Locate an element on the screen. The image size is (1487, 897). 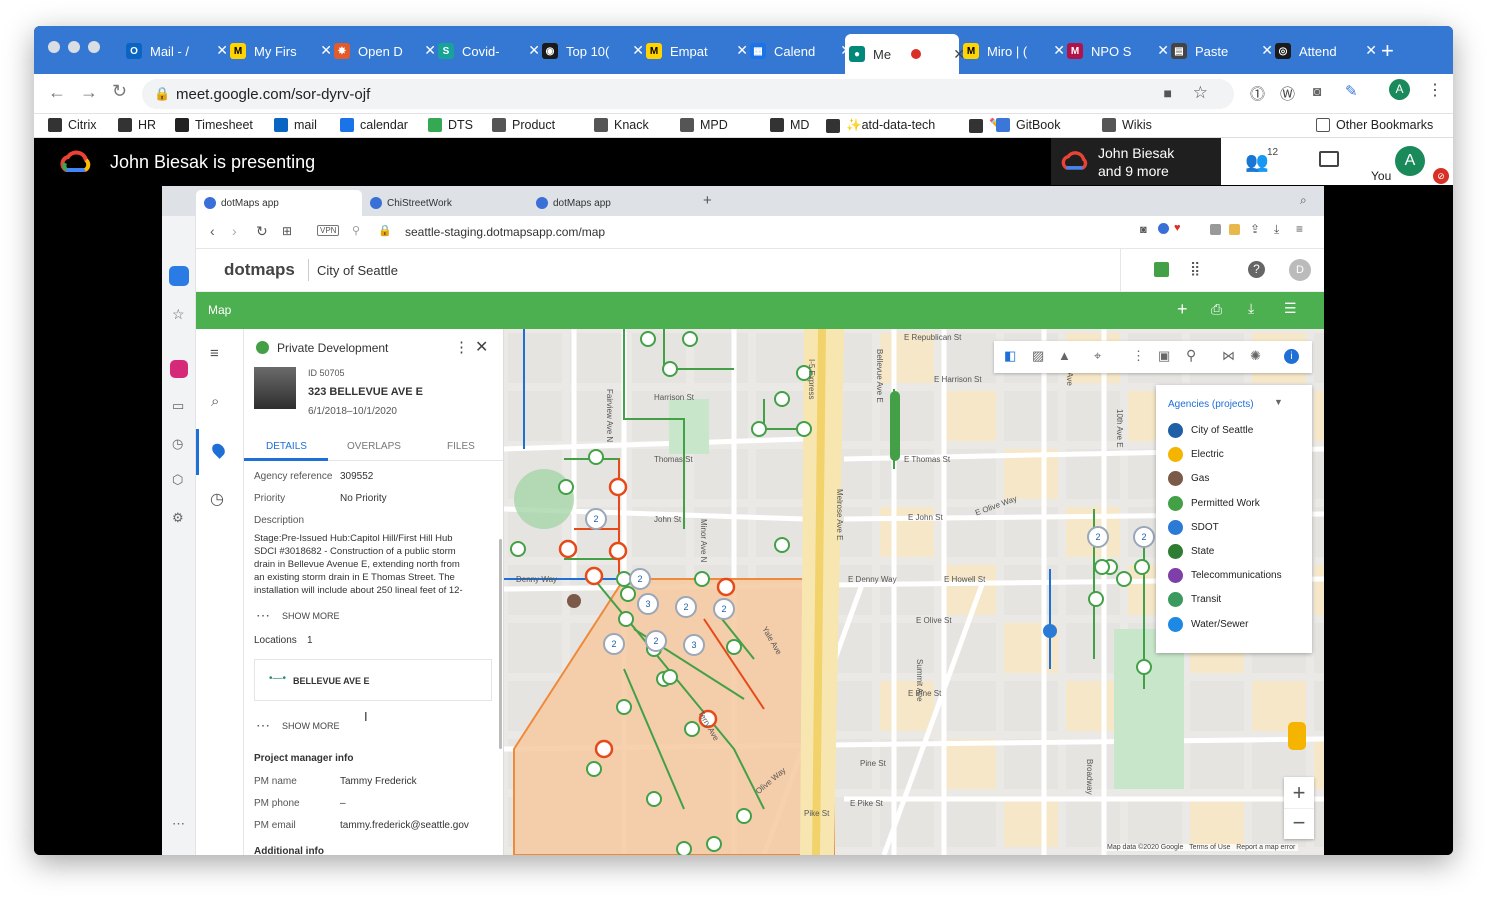
legend-item: Transit is located at coordinates (1194, 600).